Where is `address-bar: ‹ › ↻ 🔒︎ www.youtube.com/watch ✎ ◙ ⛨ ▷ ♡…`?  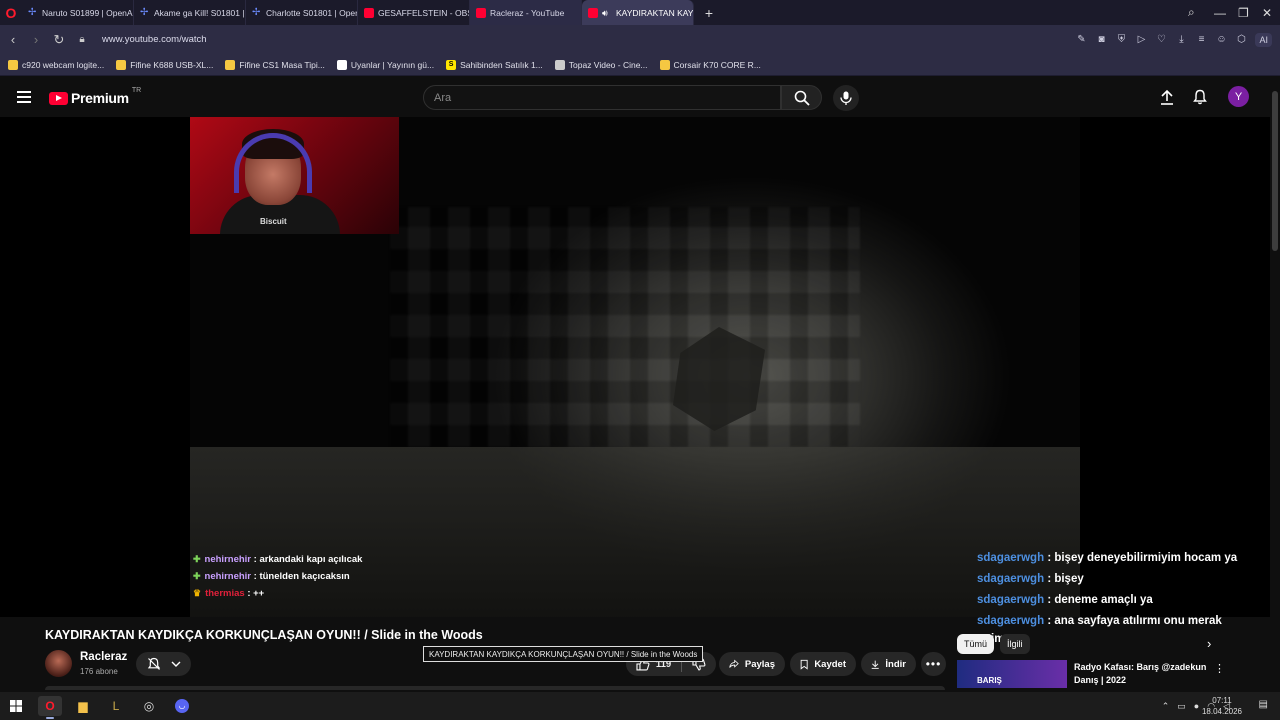 address-bar: ‹ › ↻ 🔒︎ www.youtube.com/watch ✎ ◙ ⛨ ▷ ♡… is located at coordinates (640, 39).